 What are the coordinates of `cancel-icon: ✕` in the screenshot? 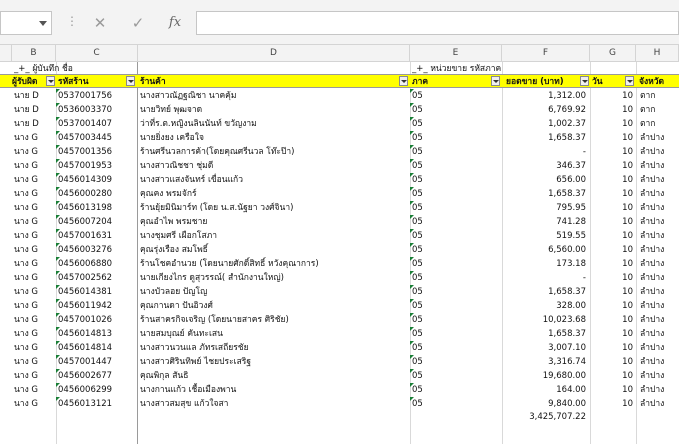 It's located at (100, 23).